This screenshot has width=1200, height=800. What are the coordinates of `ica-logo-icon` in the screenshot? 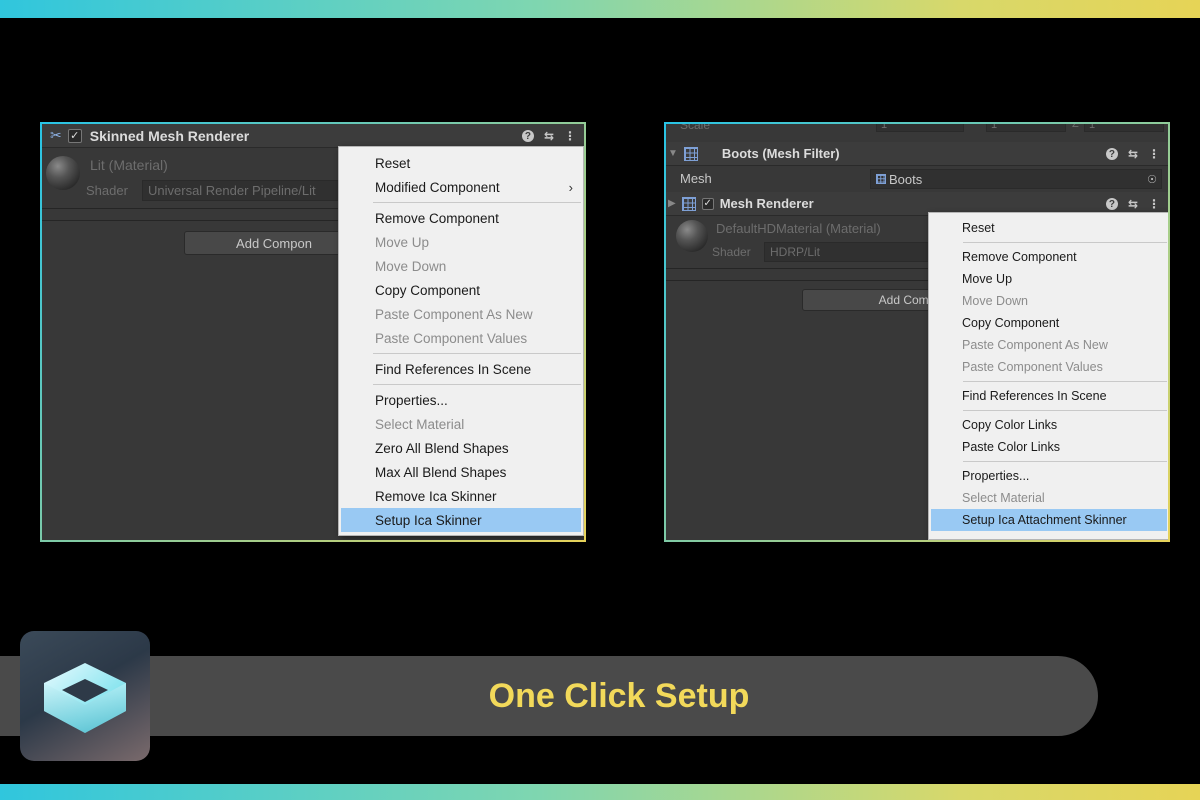 It's located at (85, 698).